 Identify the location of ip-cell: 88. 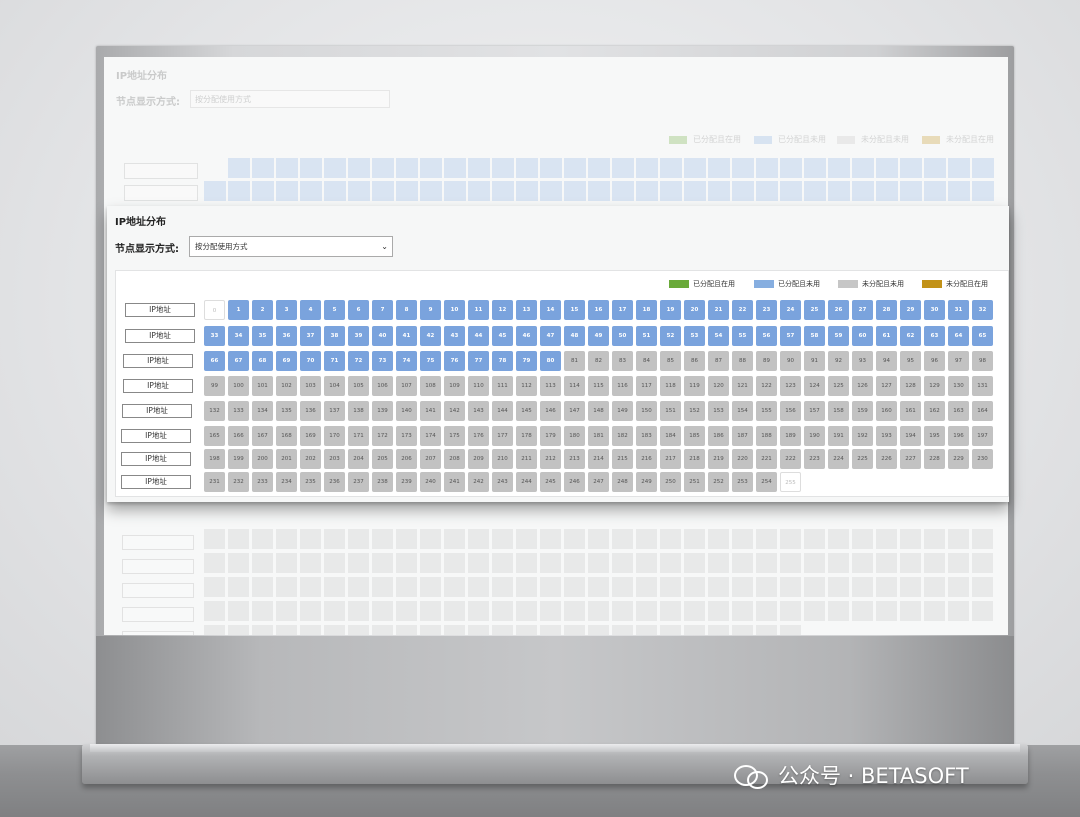
(742, 361).